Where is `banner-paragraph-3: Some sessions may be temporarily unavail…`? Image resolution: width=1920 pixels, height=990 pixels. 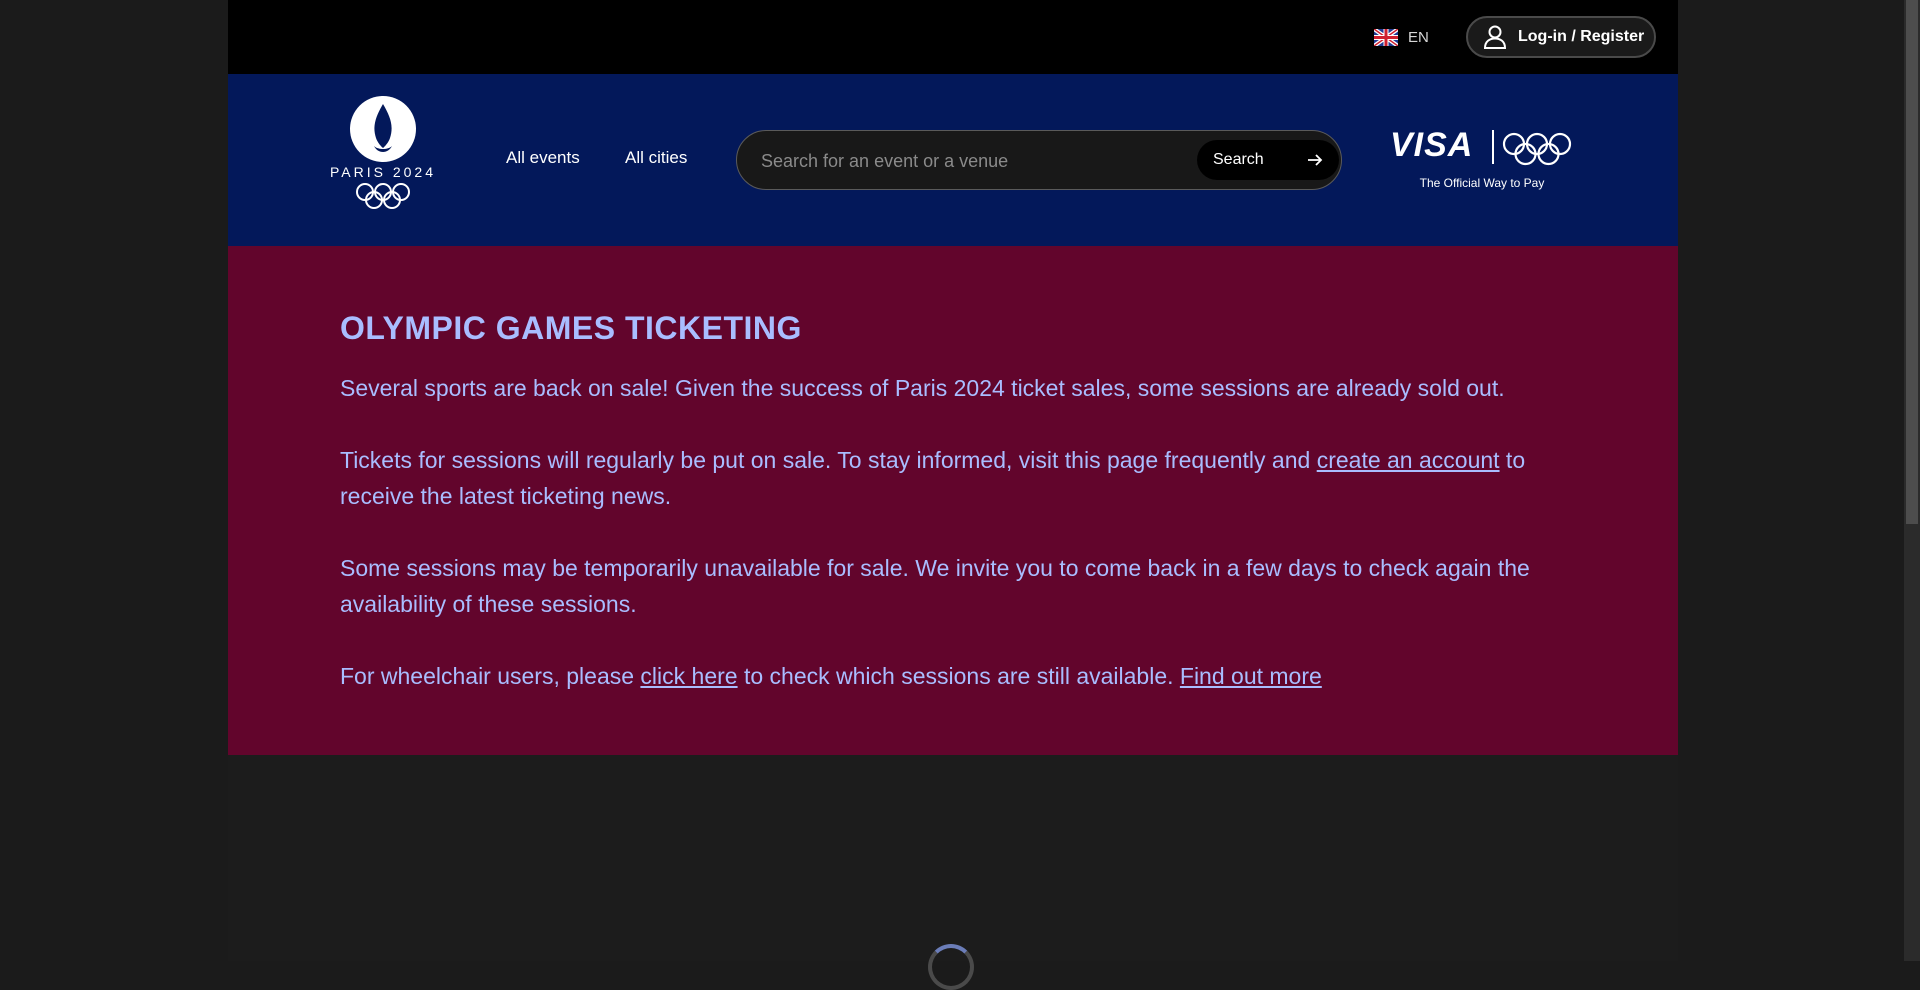 banner-paragraph-3: Some sessions may be temporarily unavail… is located at coordinates (935, 586).